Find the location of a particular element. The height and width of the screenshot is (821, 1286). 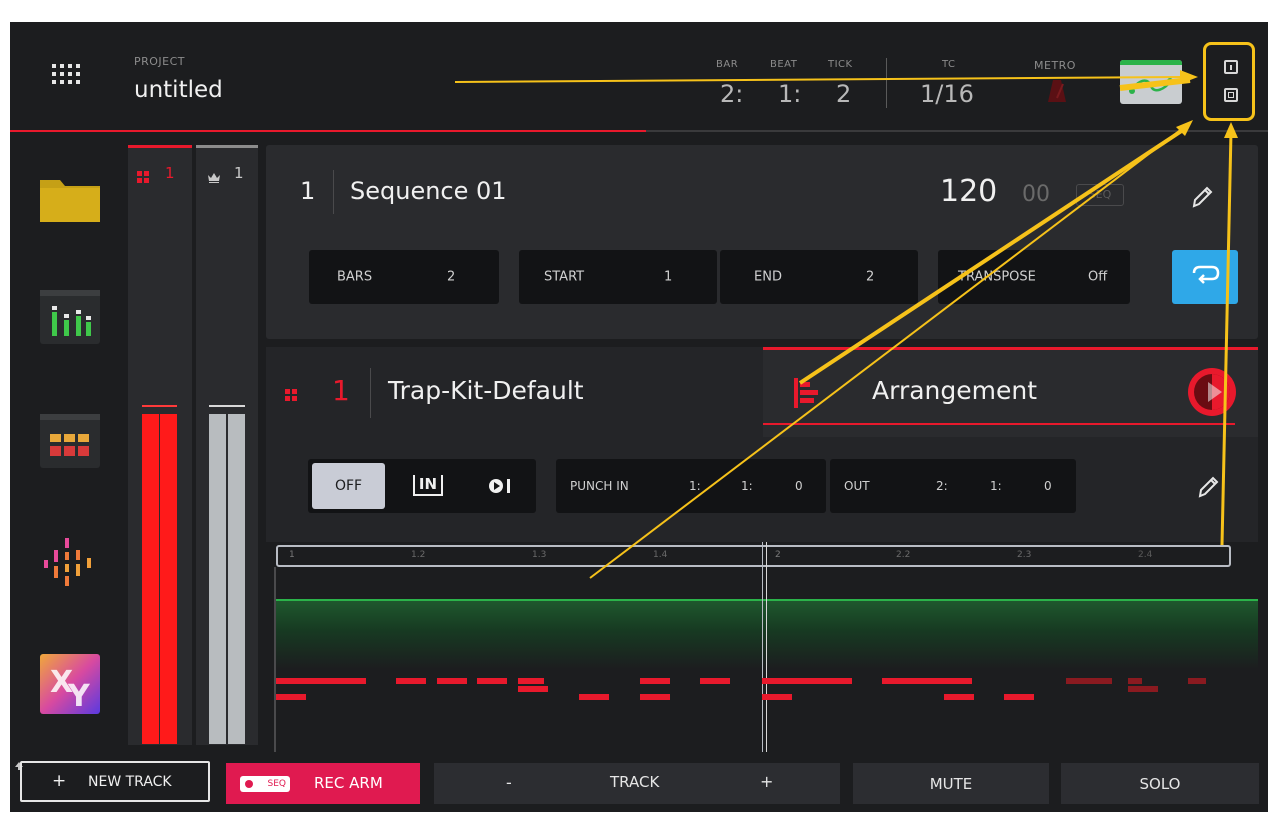

new-track-label: NEW TRACK is located at coordinates (130, 782).